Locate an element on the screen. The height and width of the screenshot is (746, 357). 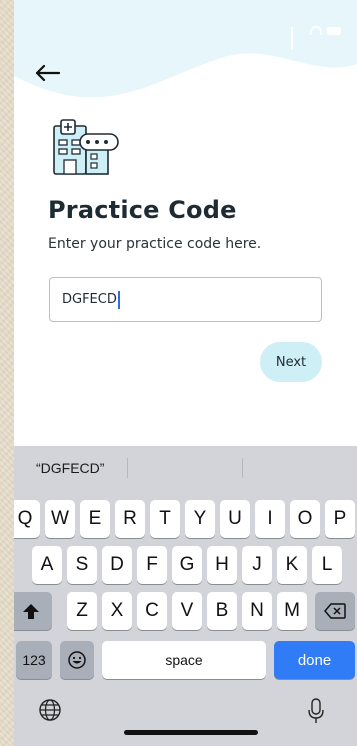
key-a: A is located at coordinates (47, 565).